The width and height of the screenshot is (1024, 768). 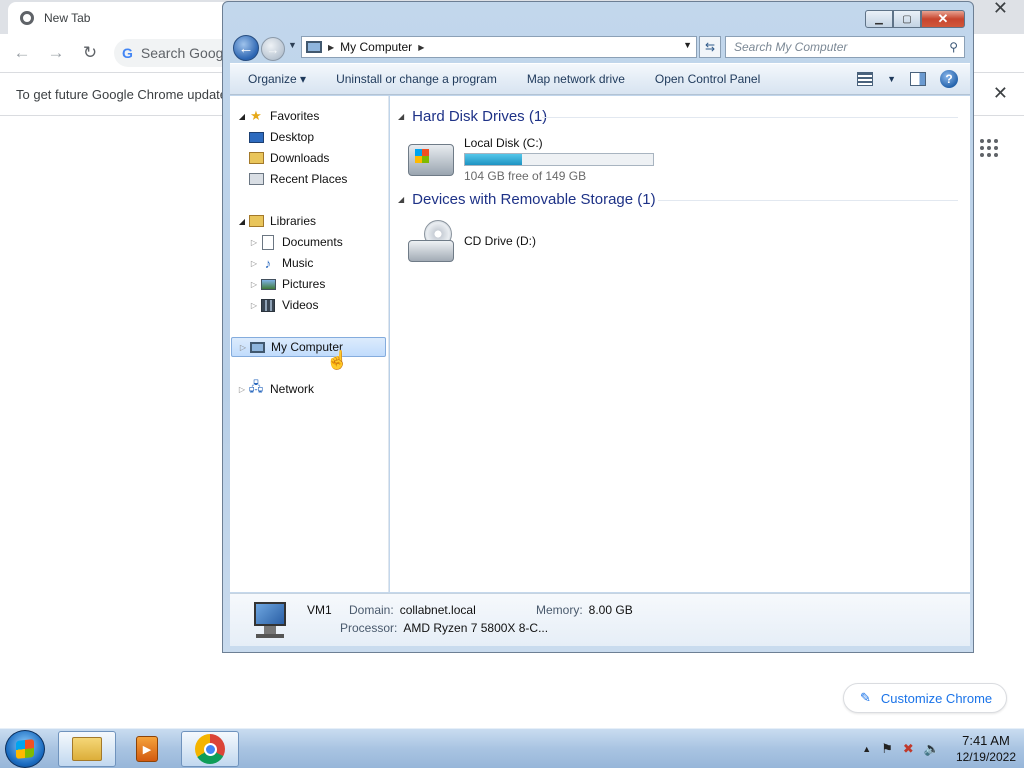 What do you see at coordinates (710, 47) in the screenshot?
I see `refresh-button: ⇆` at bounding box center [710, 47].